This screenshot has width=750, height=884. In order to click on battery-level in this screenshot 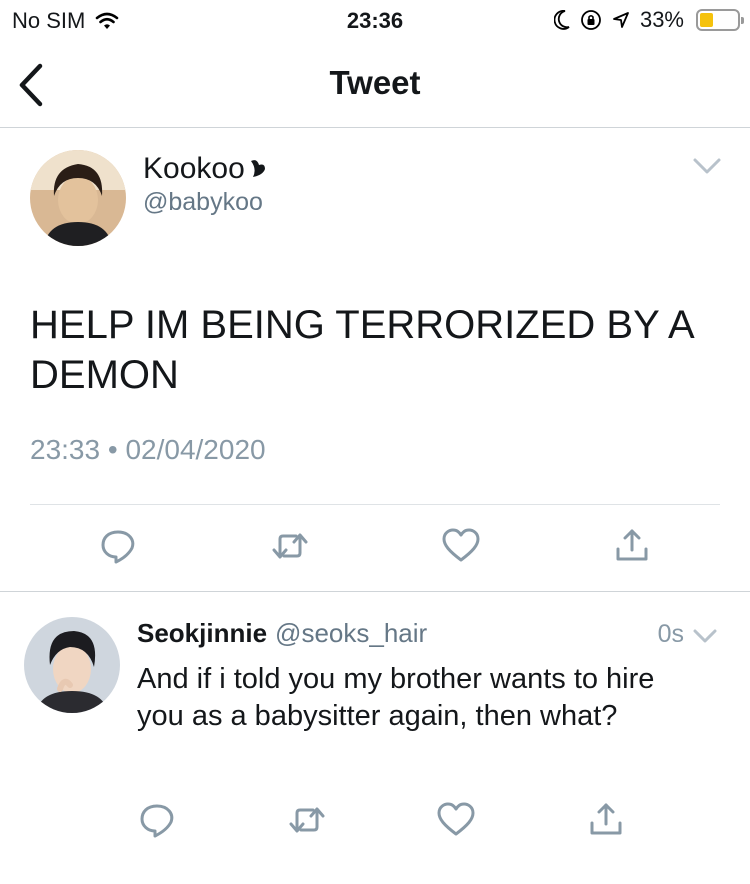, I will do `click(707, 20)`.